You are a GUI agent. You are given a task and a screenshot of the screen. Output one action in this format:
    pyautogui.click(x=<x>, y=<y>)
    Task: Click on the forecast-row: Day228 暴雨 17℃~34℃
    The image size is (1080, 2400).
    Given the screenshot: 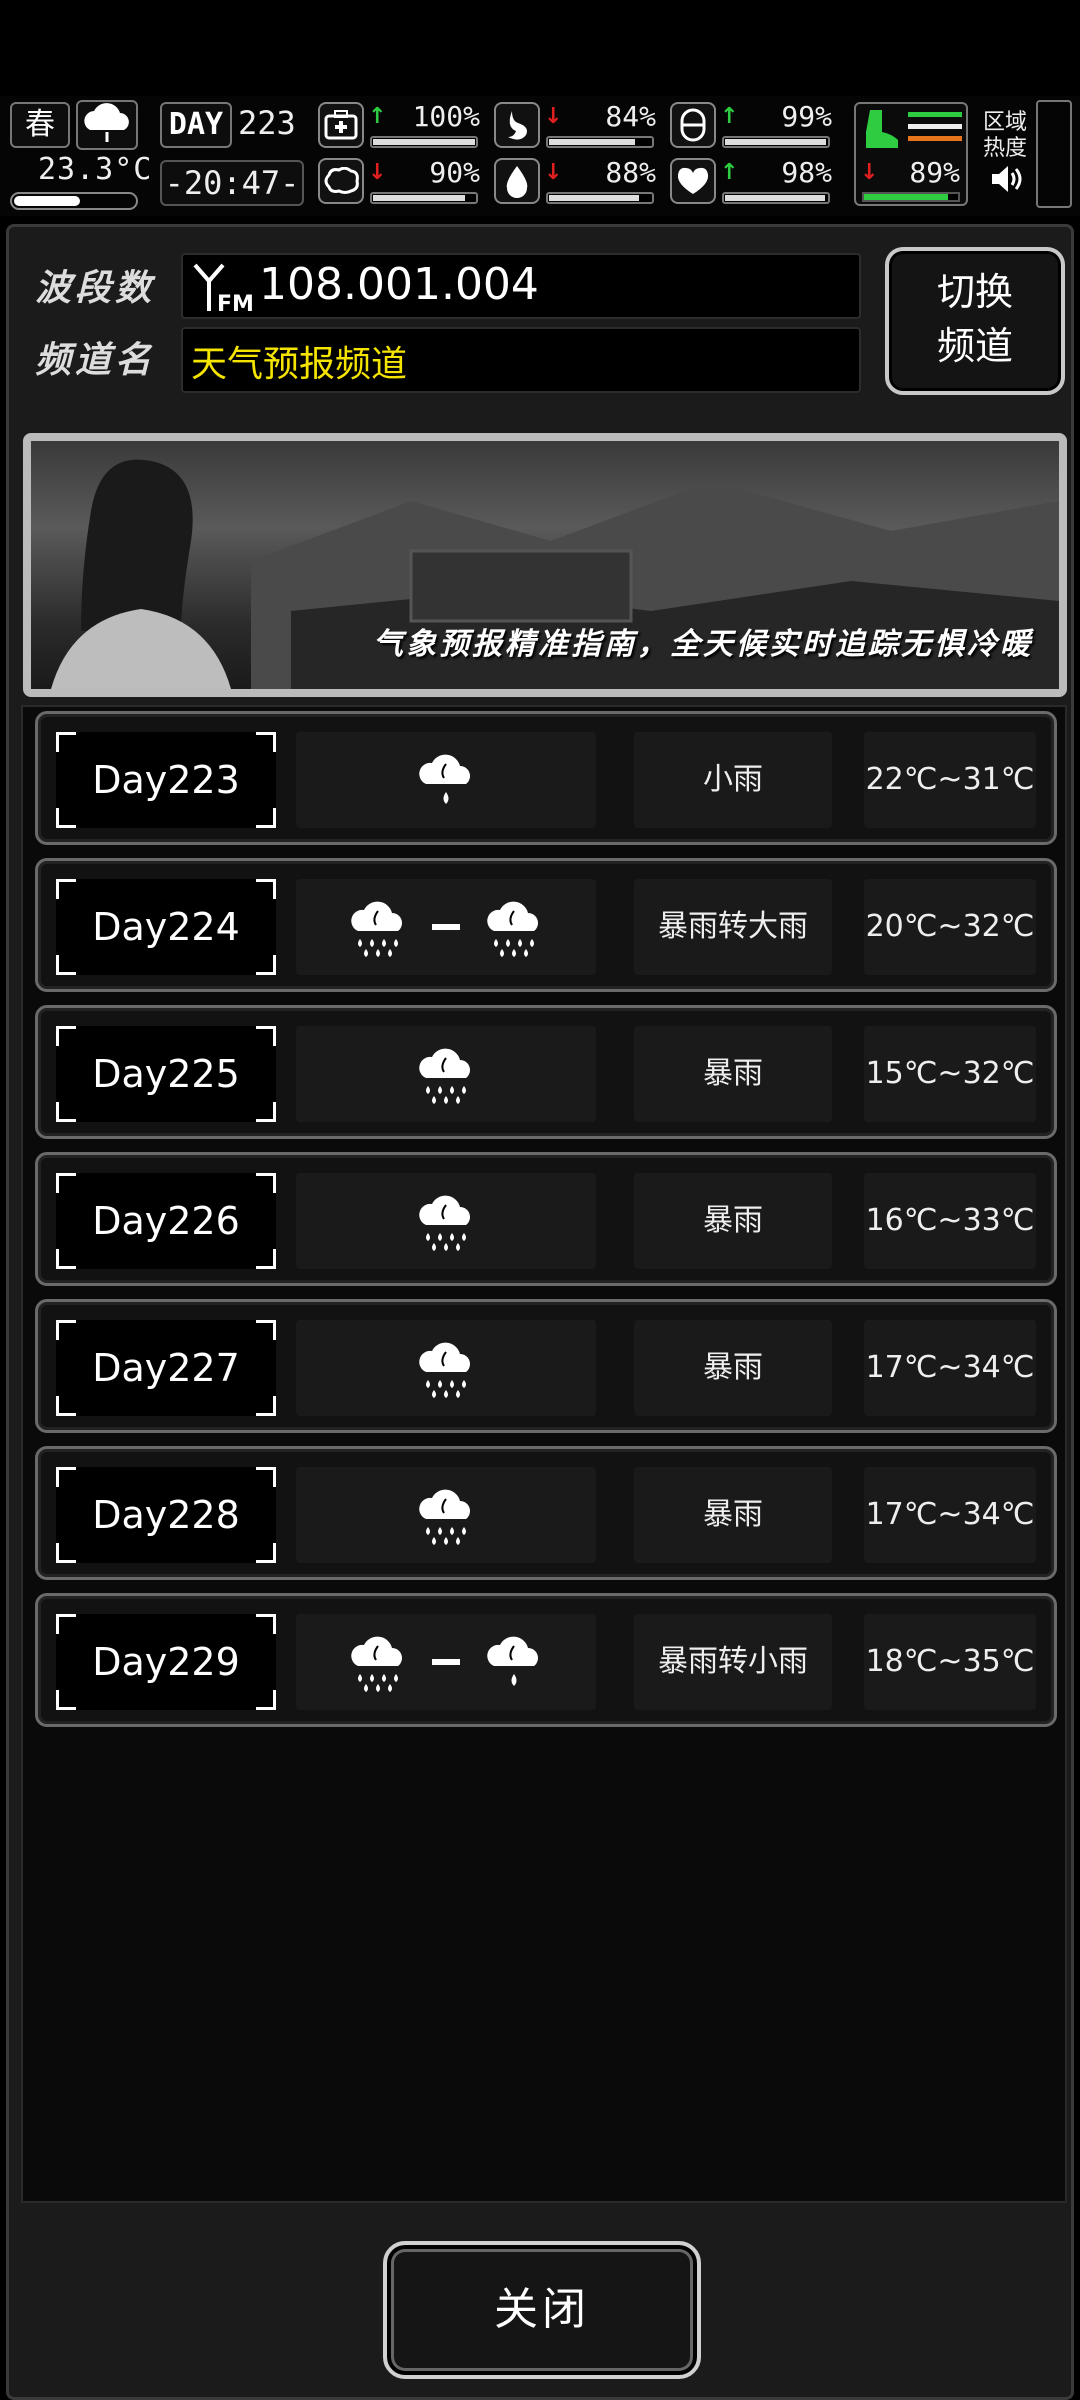 What is the action you would take?
    pyautogui.click(x=546, y=1513)
    